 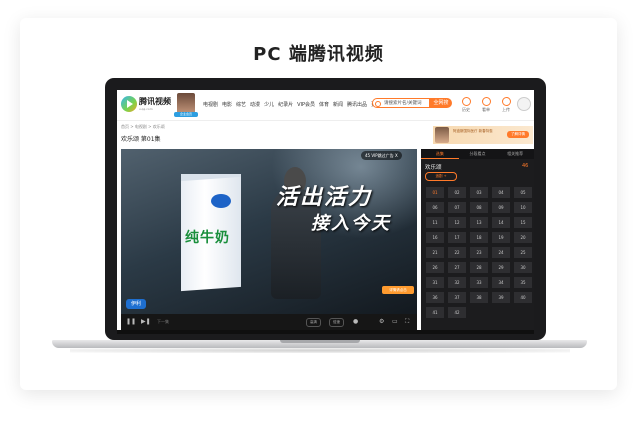 What do you see at coordinates (440, 154) in the screenshot?
I see `panel-tab: 选集` at bounding box center [440, 154].